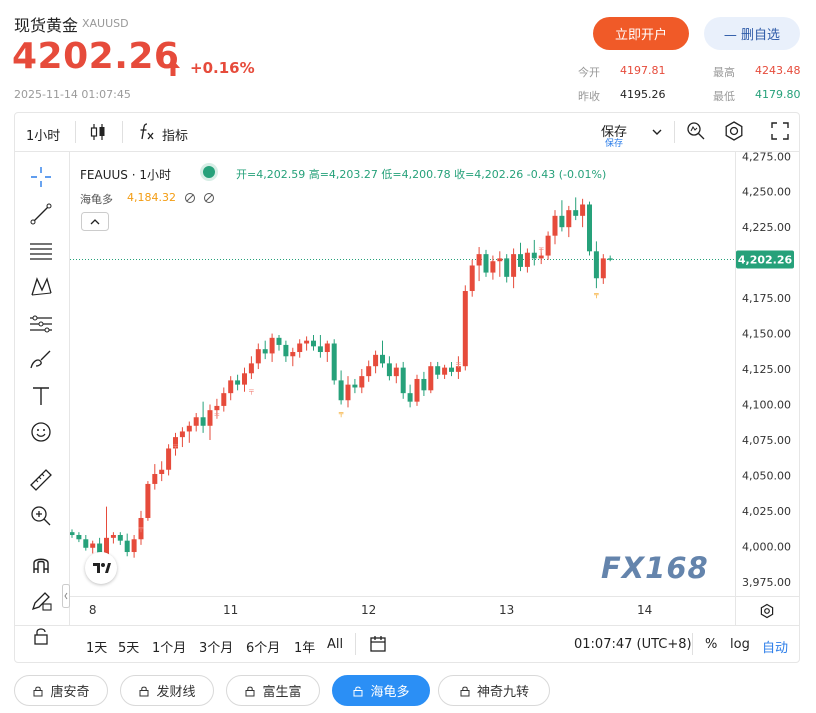  What do you see at coordinates (766, 227) in the screenshot?
I see `y-tick-label: 4,225.00` at bounding box center [766, 227].